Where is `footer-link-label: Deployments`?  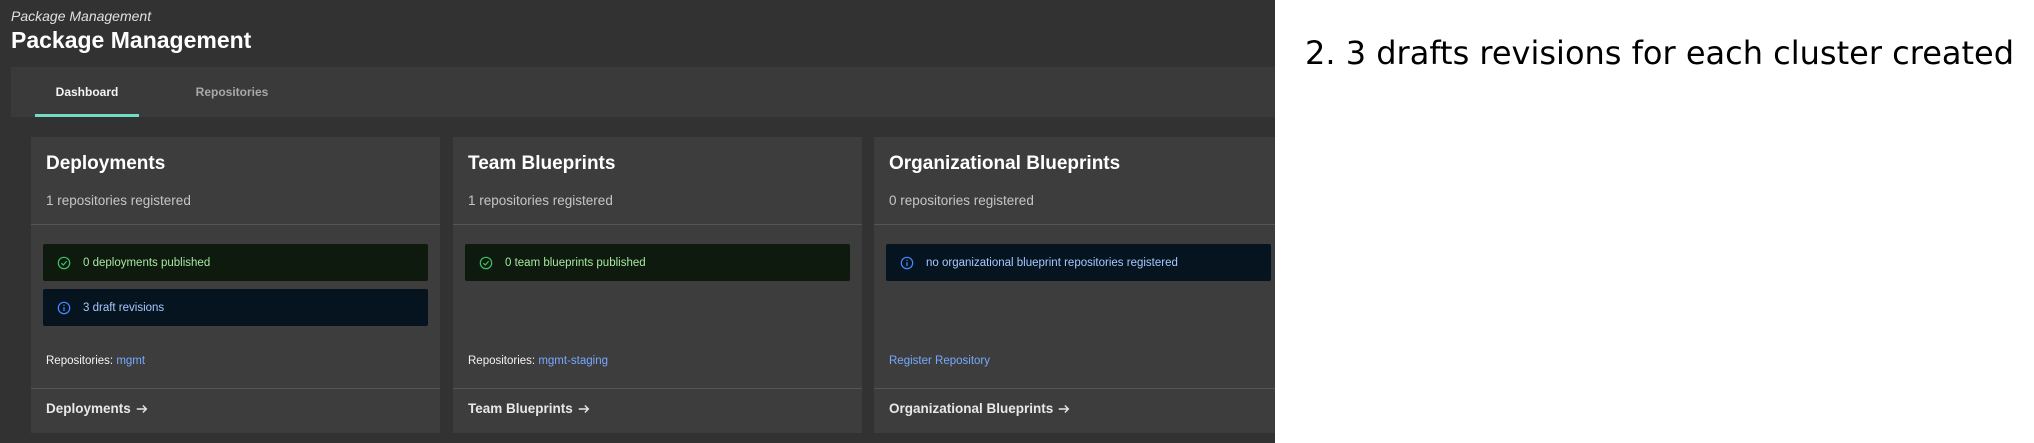
footer-link-label: Deployments is located at coordinates (88, 408).